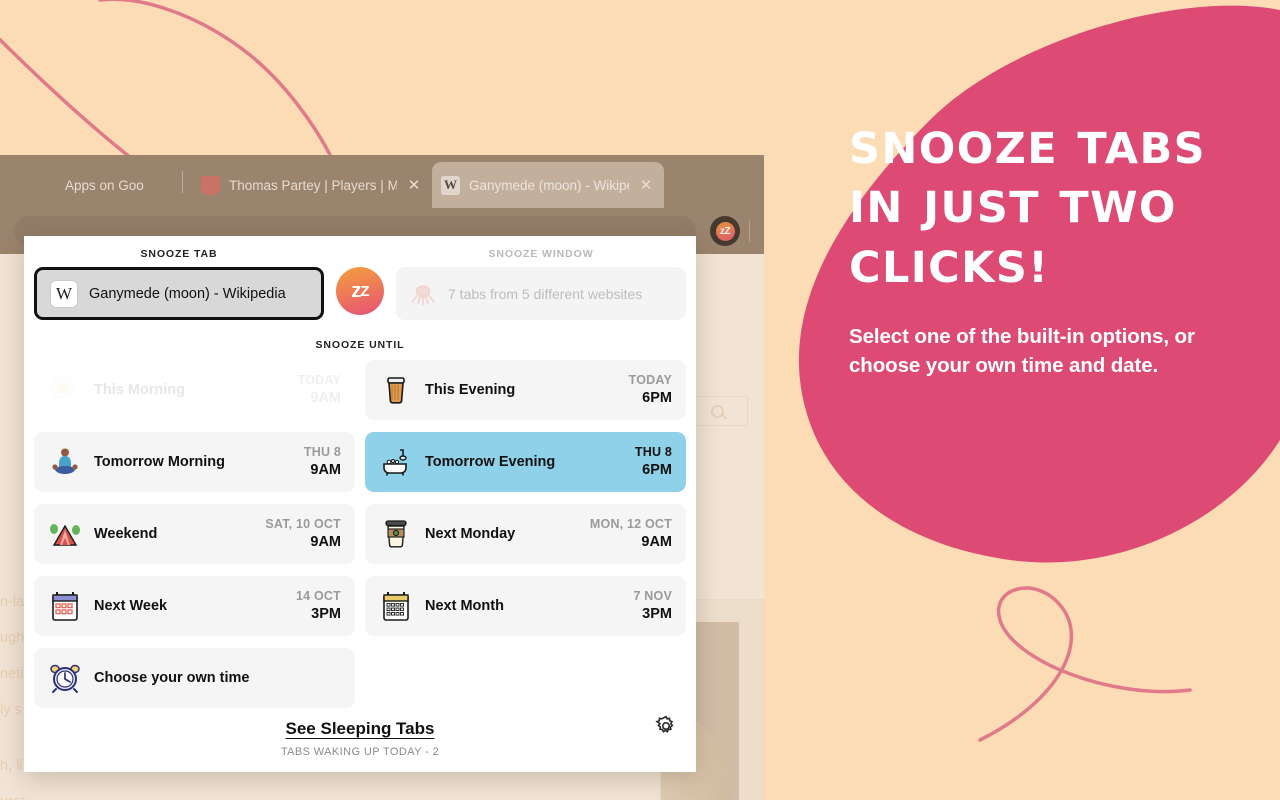 This screenshot has width=1280, height=800. What do you see at coordinates (749, 231) in the screenshot?
I see `toolbar-separator` at bounding box center [749, 231].